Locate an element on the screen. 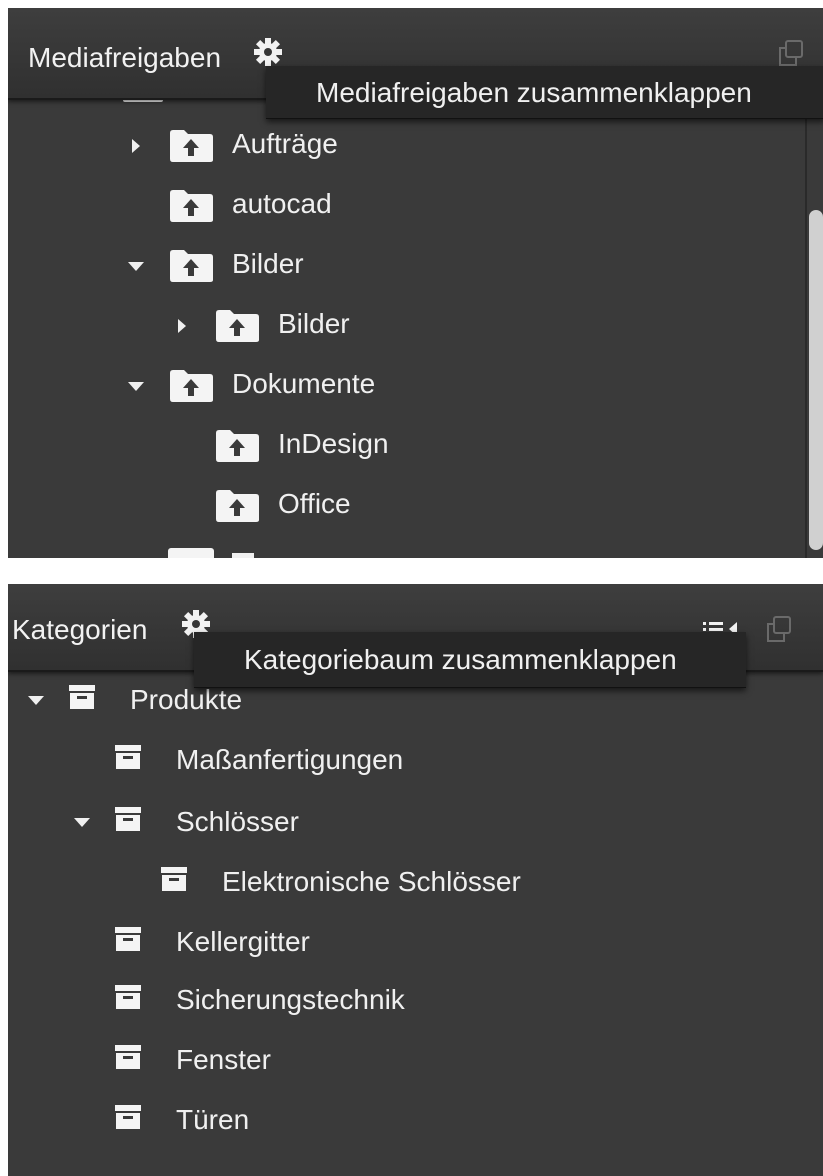  tree-item-label: Maßanfertigungen is located at coordinates (290, 759).